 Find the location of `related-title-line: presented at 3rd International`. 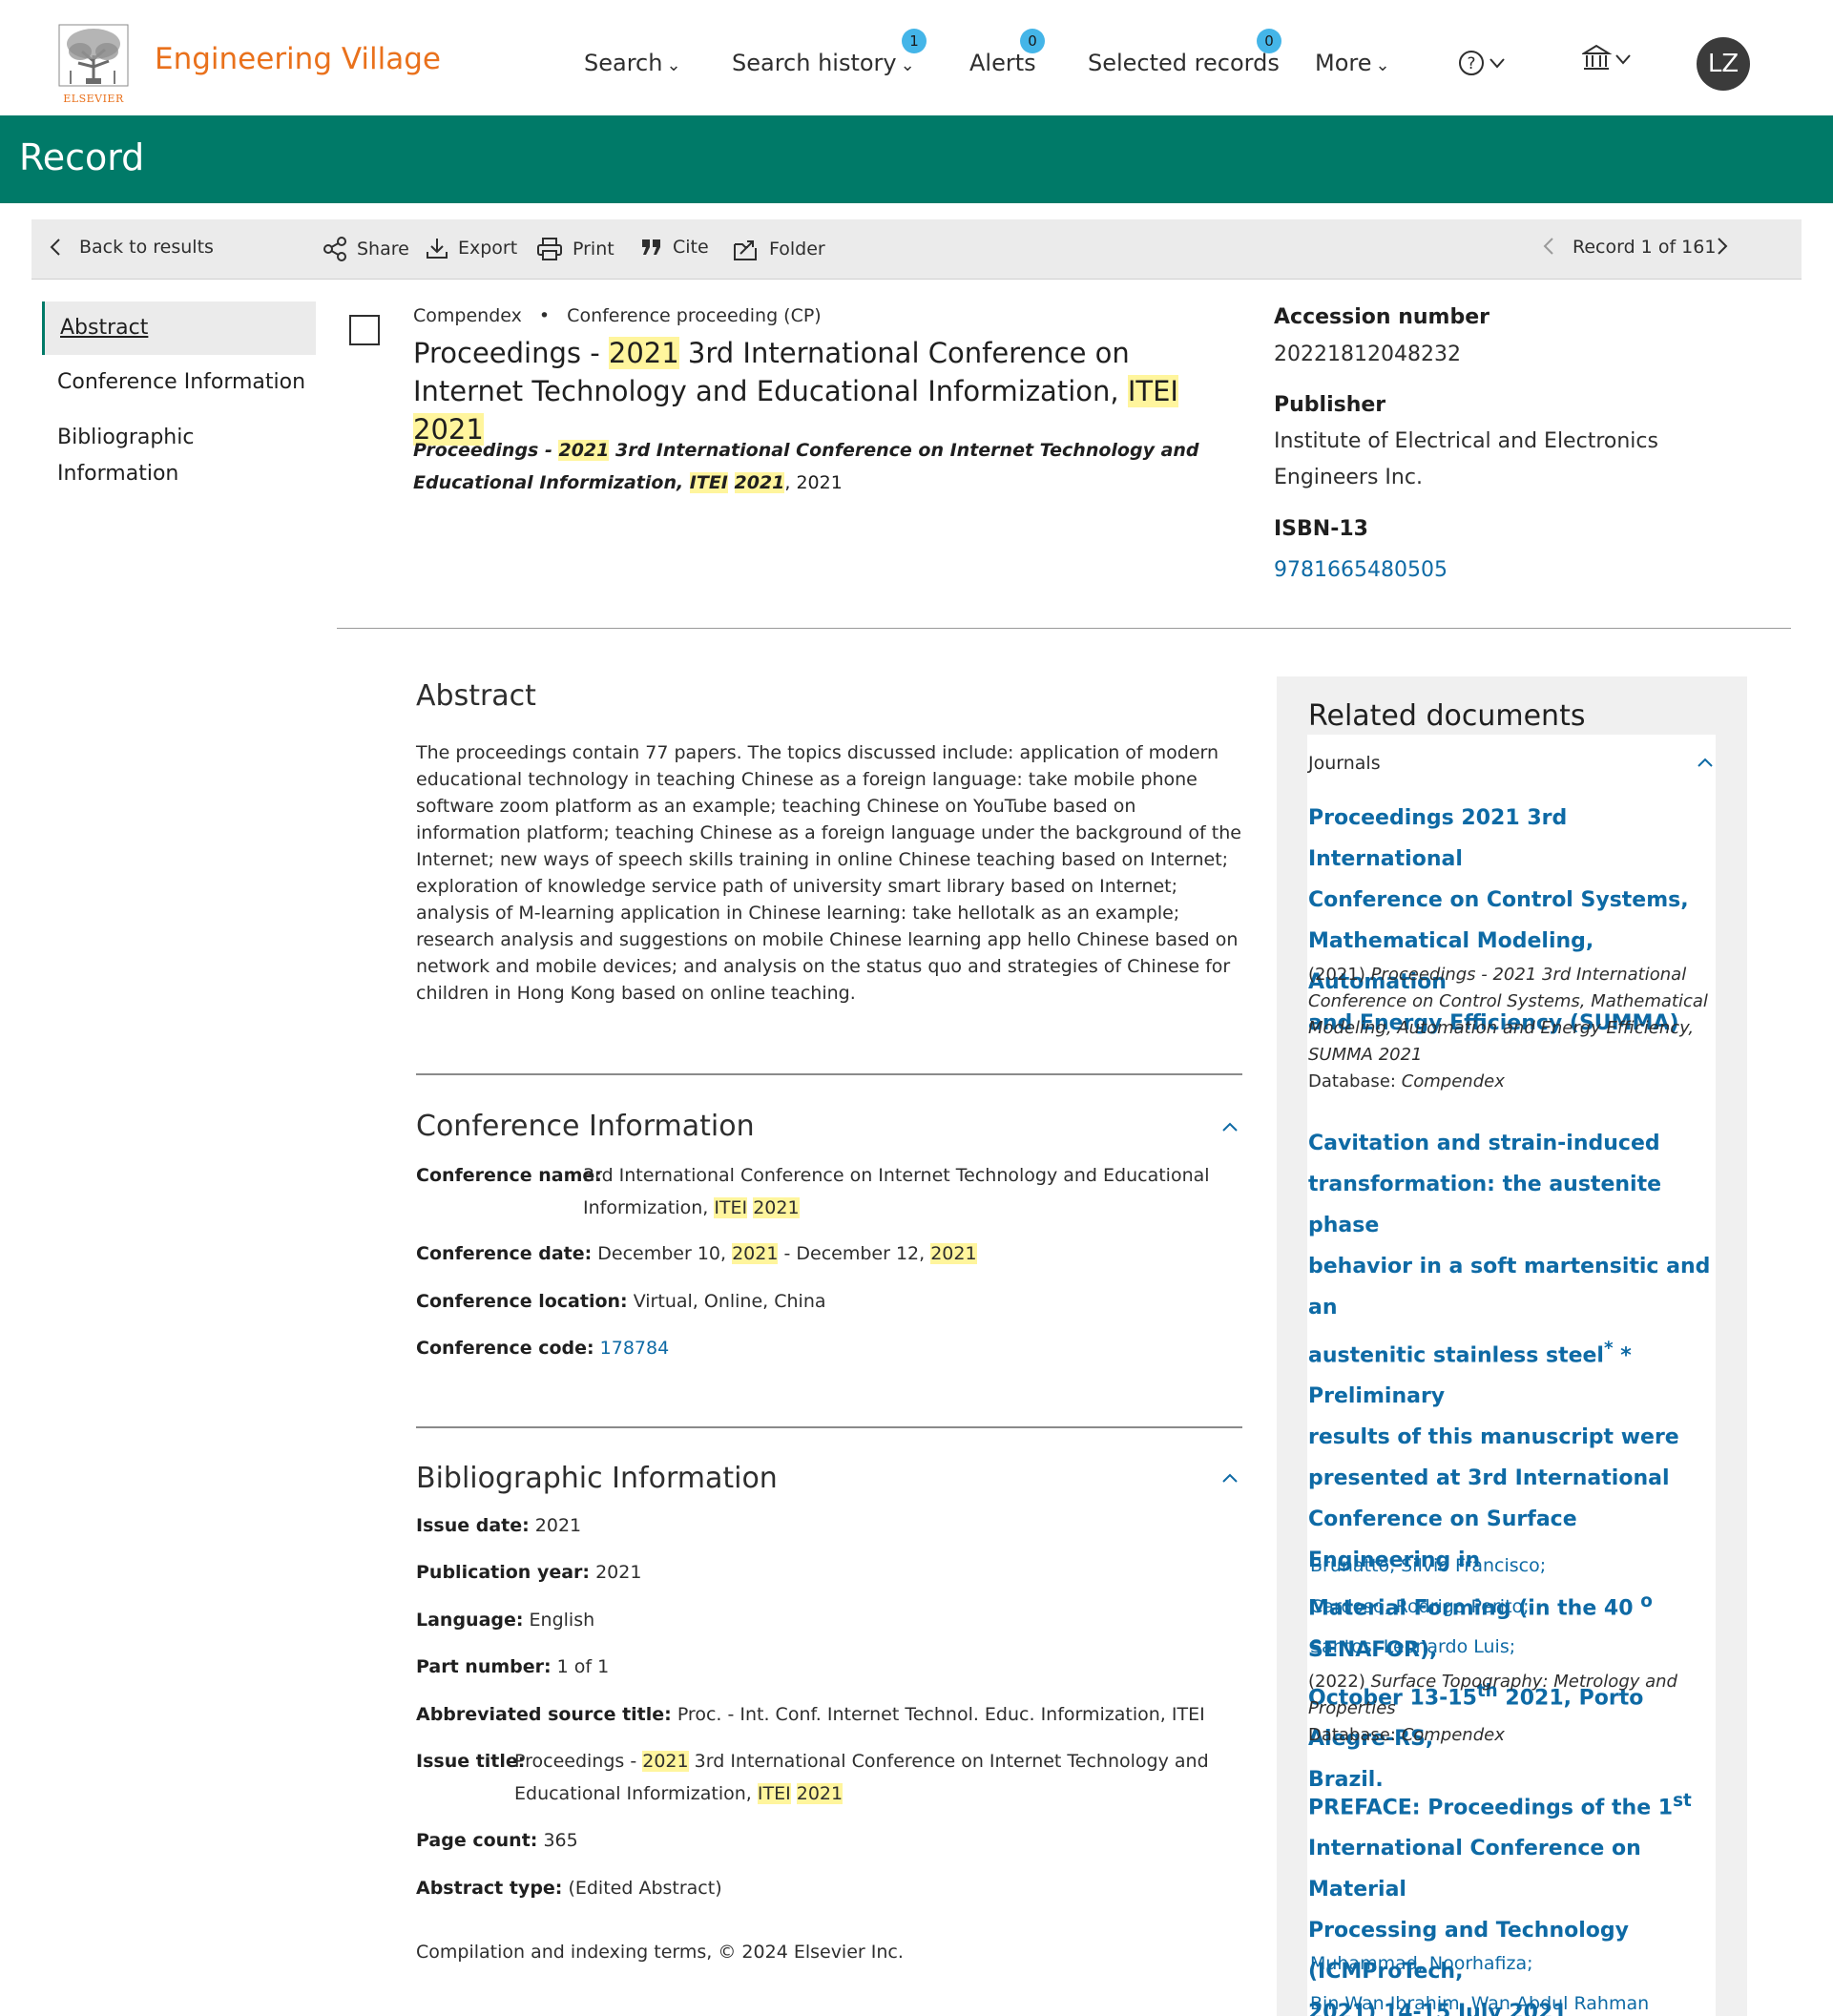

related-title-line: presented at 3rd International is located at coordinates (1489, 1478).